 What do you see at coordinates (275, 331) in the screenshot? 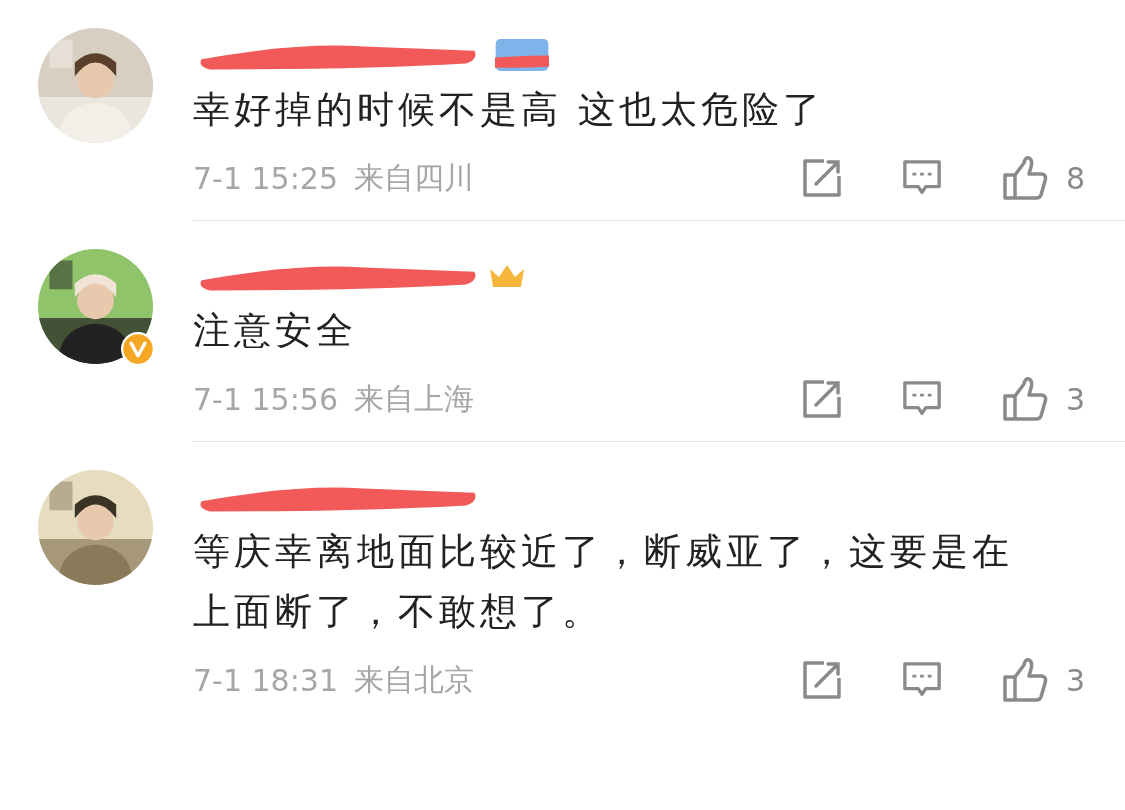
I see `comment-text: 注意安全` at bounding box center [275, 331].